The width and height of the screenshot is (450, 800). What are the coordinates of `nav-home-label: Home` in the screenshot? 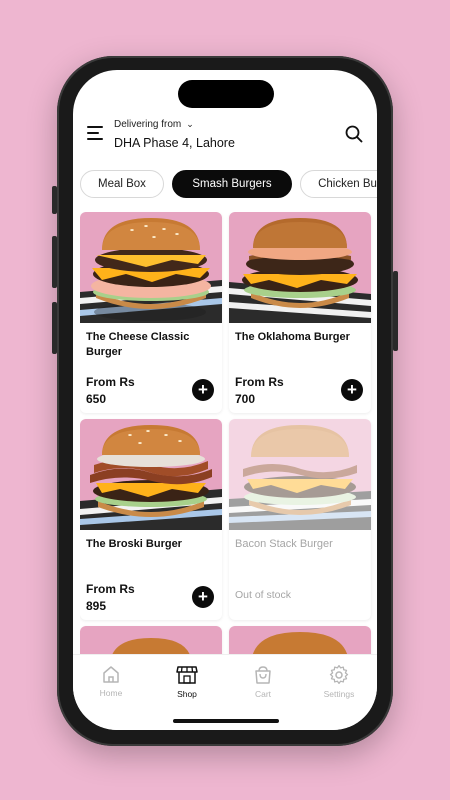 It's located at (111, 693).